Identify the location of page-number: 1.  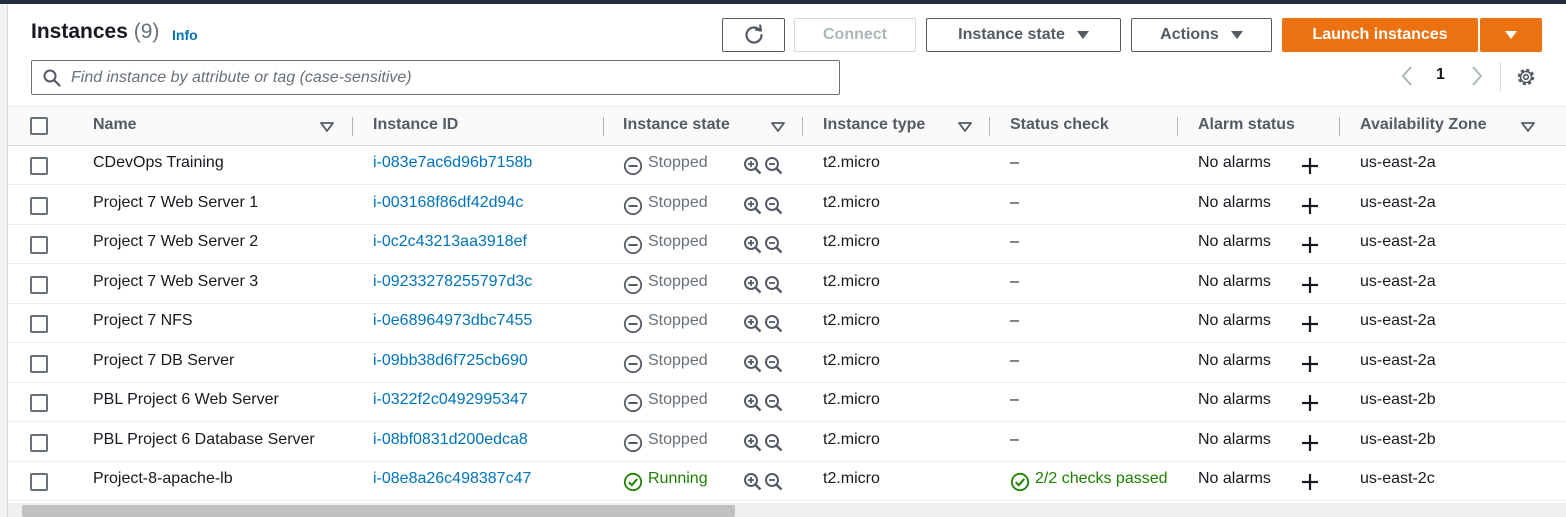
(1440, 75).